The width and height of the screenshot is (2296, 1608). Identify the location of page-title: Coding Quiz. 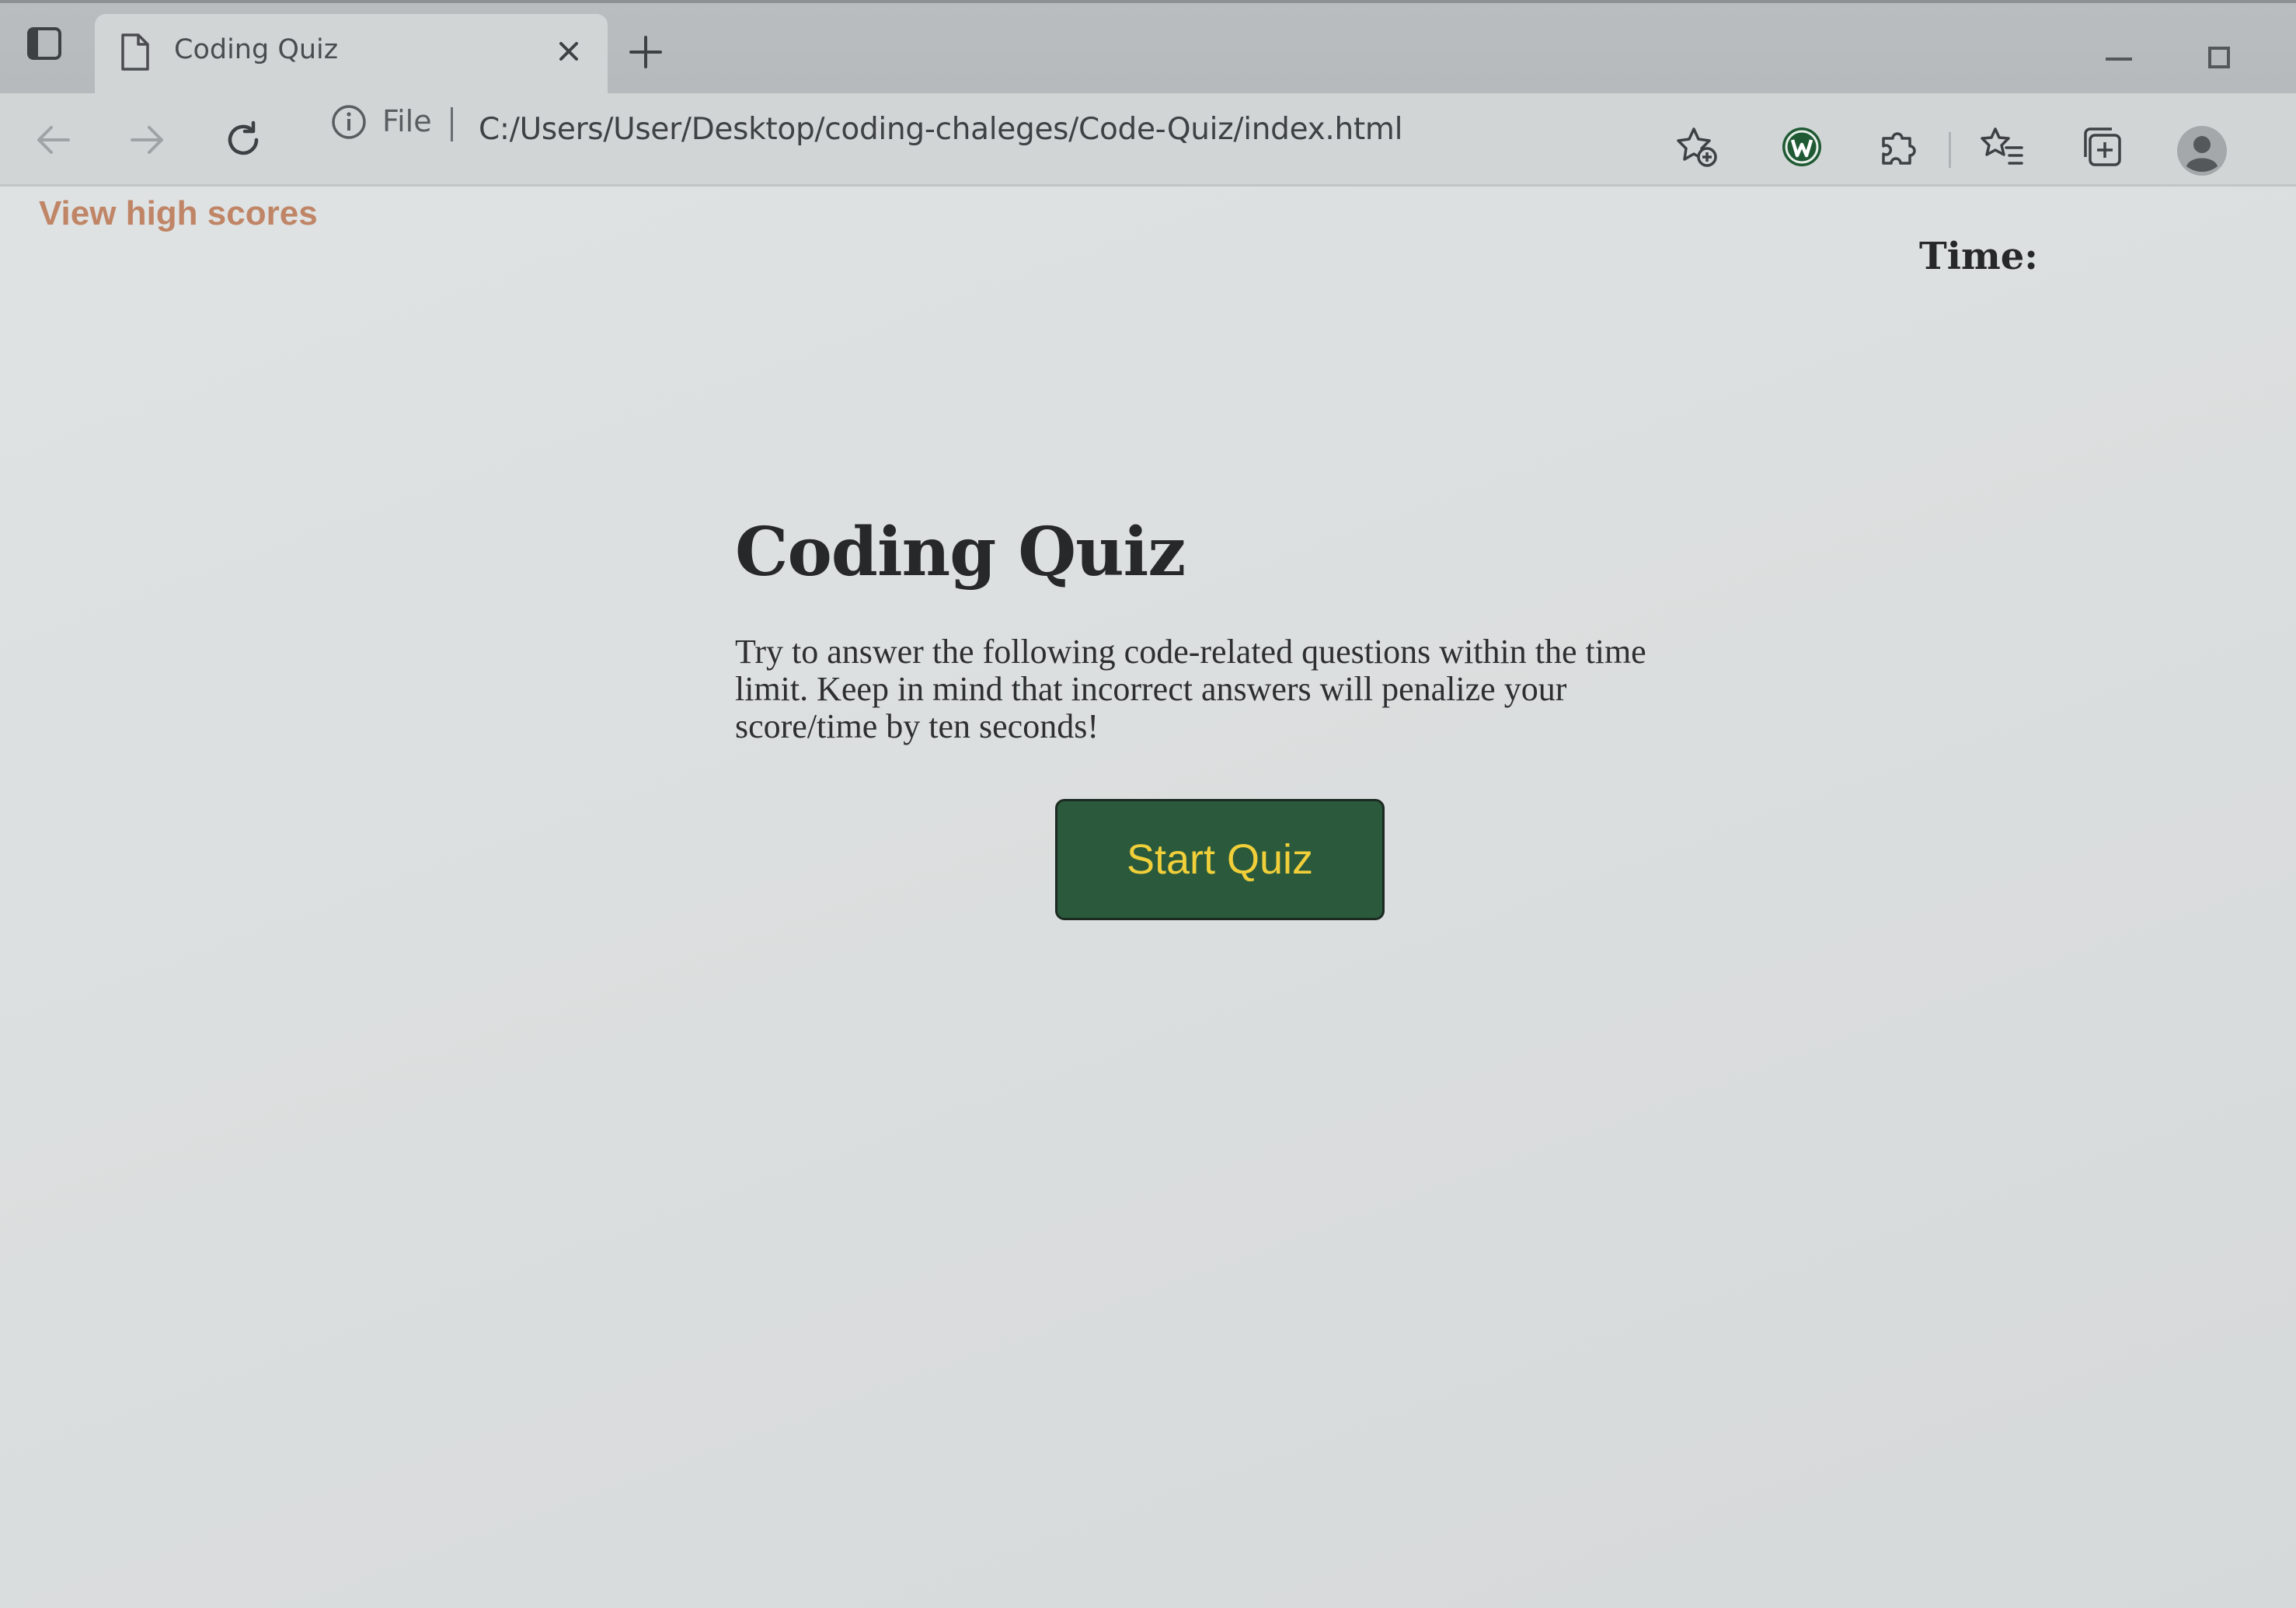
(960, 552).